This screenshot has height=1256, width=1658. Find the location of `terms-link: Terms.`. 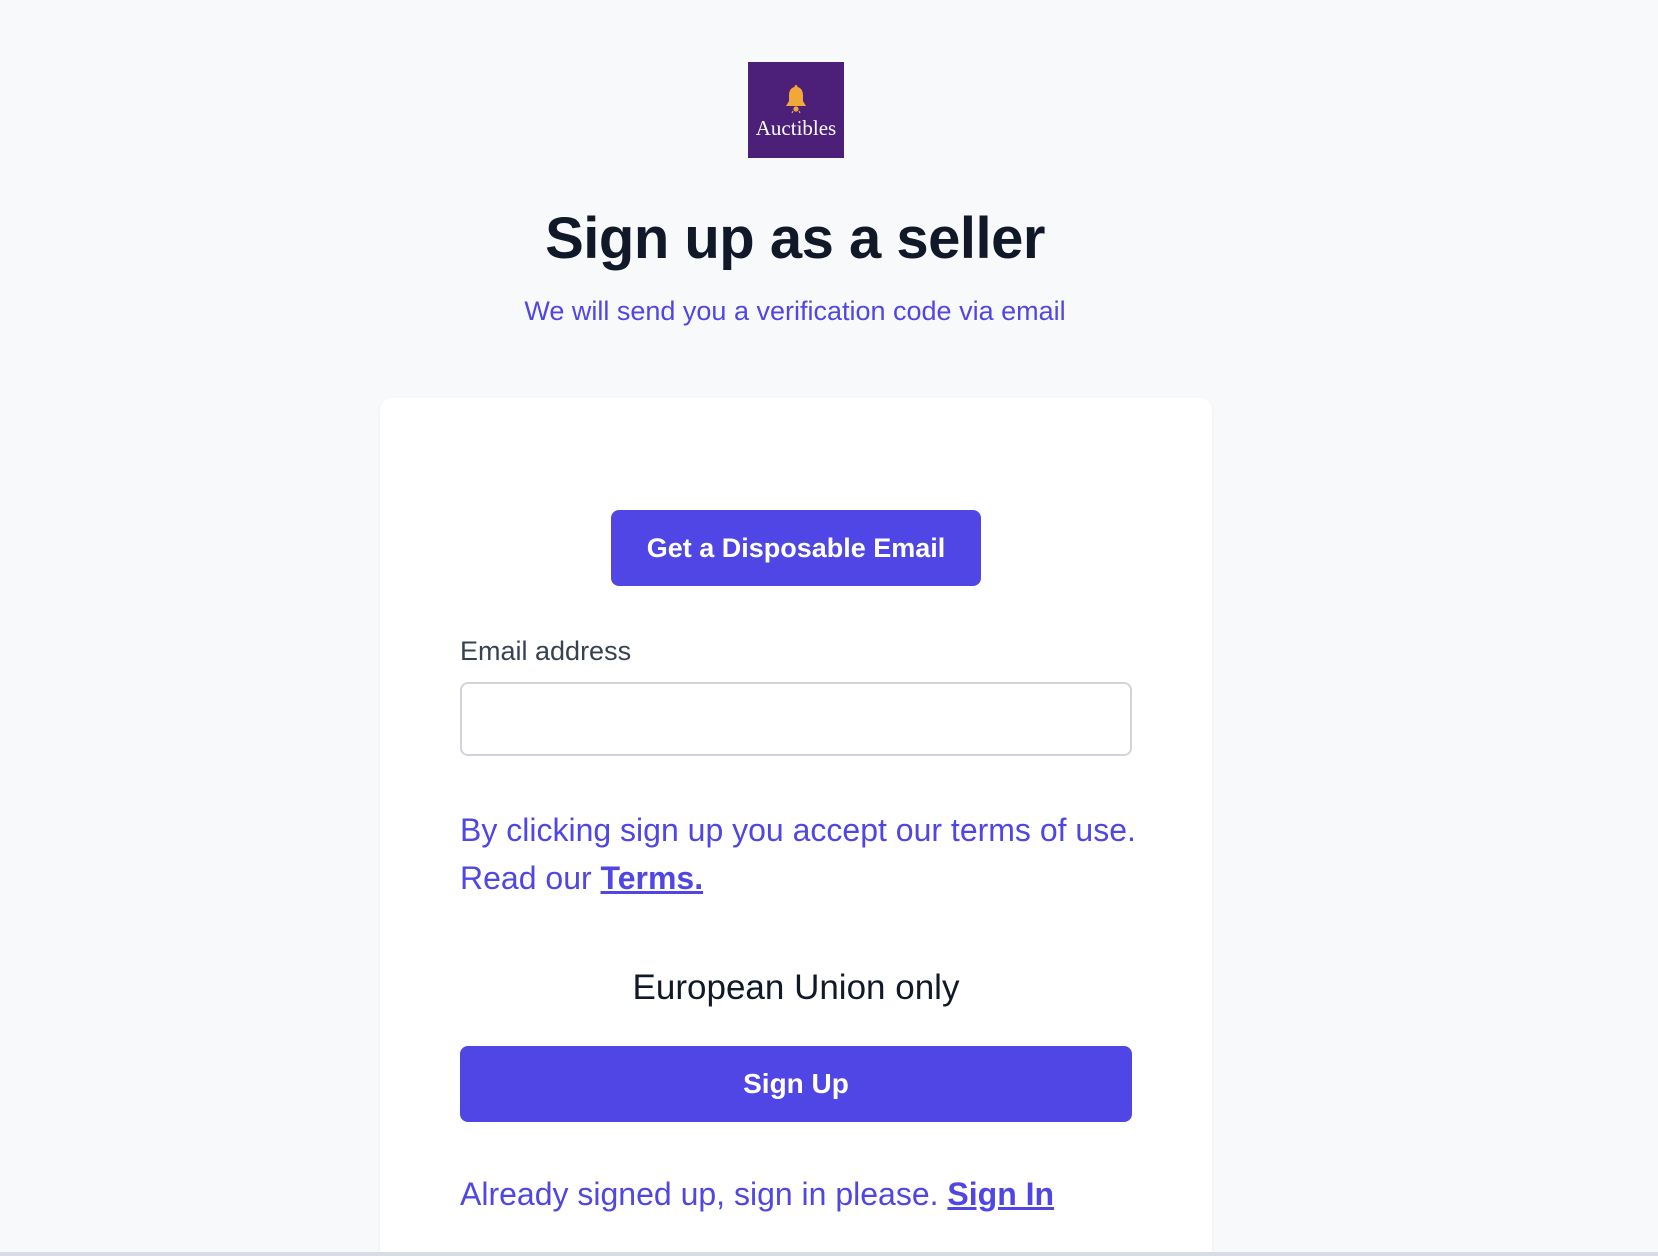

terms-link: Terms. is located at coordinates (652, 878).